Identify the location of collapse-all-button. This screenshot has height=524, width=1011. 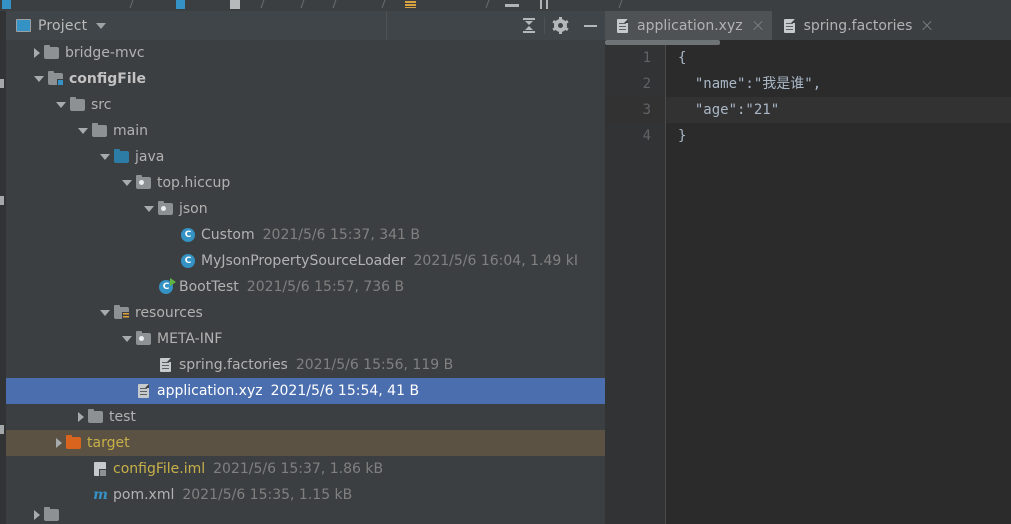
(529, 25).